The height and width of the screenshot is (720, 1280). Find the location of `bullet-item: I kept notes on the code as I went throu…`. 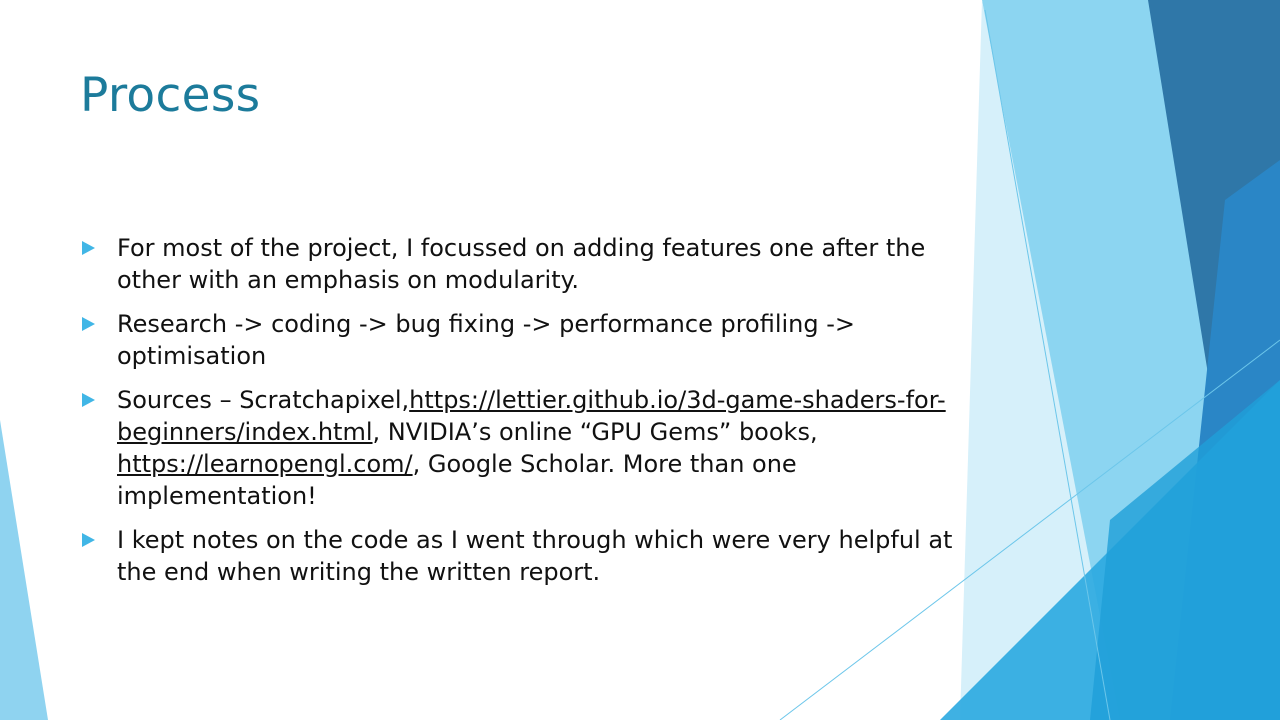

bullet-item: I kept notes on the code as I went throu… is located at coordinates (530, 556).